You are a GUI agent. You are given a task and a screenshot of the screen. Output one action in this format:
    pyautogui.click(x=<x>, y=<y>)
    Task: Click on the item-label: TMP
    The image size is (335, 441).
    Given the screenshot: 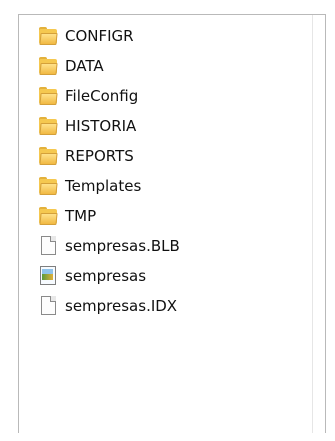 What is the action you would take?
    pyautogui.click(x=81, y=216)
    